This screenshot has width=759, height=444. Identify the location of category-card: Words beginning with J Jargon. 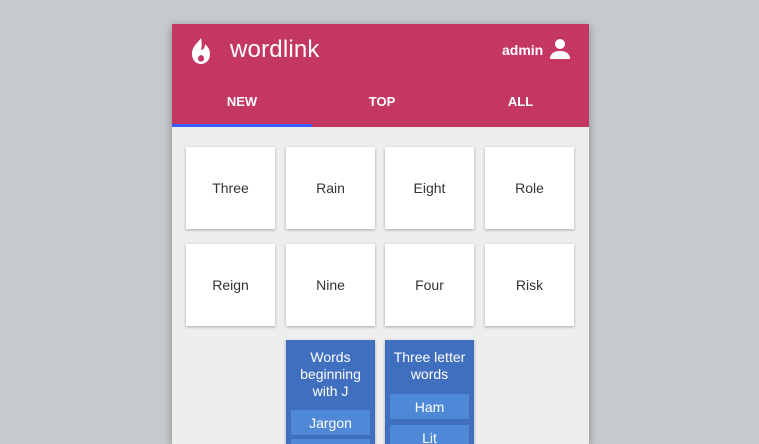
(330, 392).